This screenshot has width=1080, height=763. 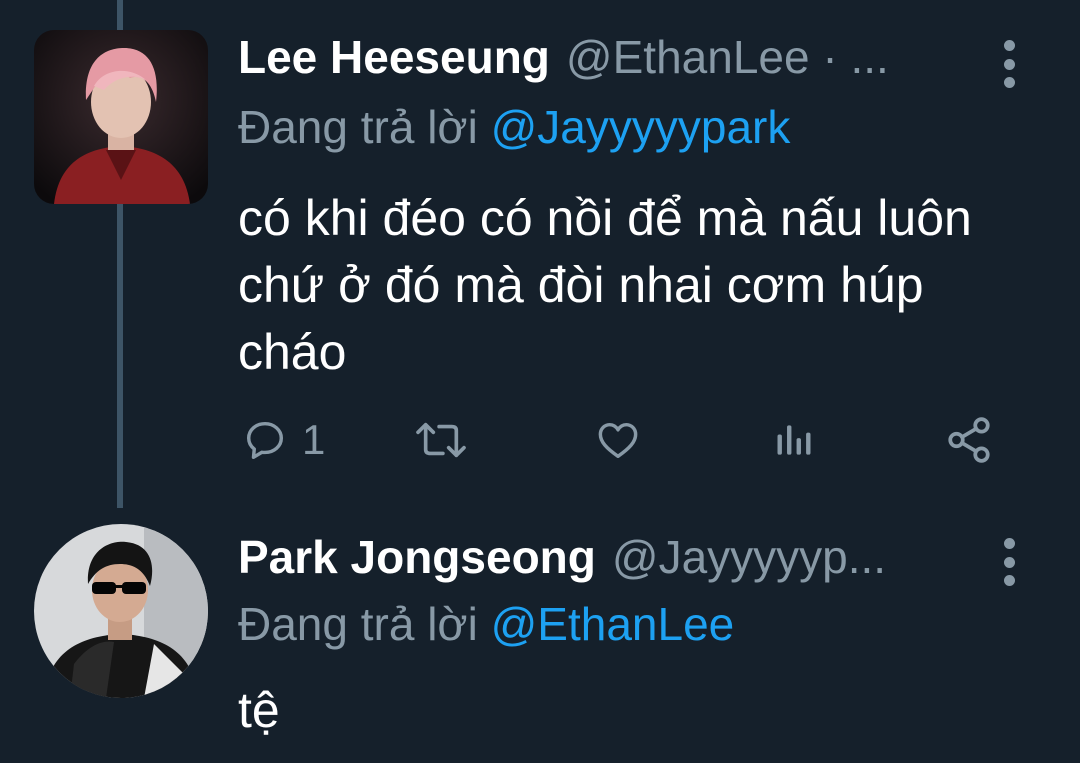 I want to click on reply-count: 1, so click(x=314, y=439).